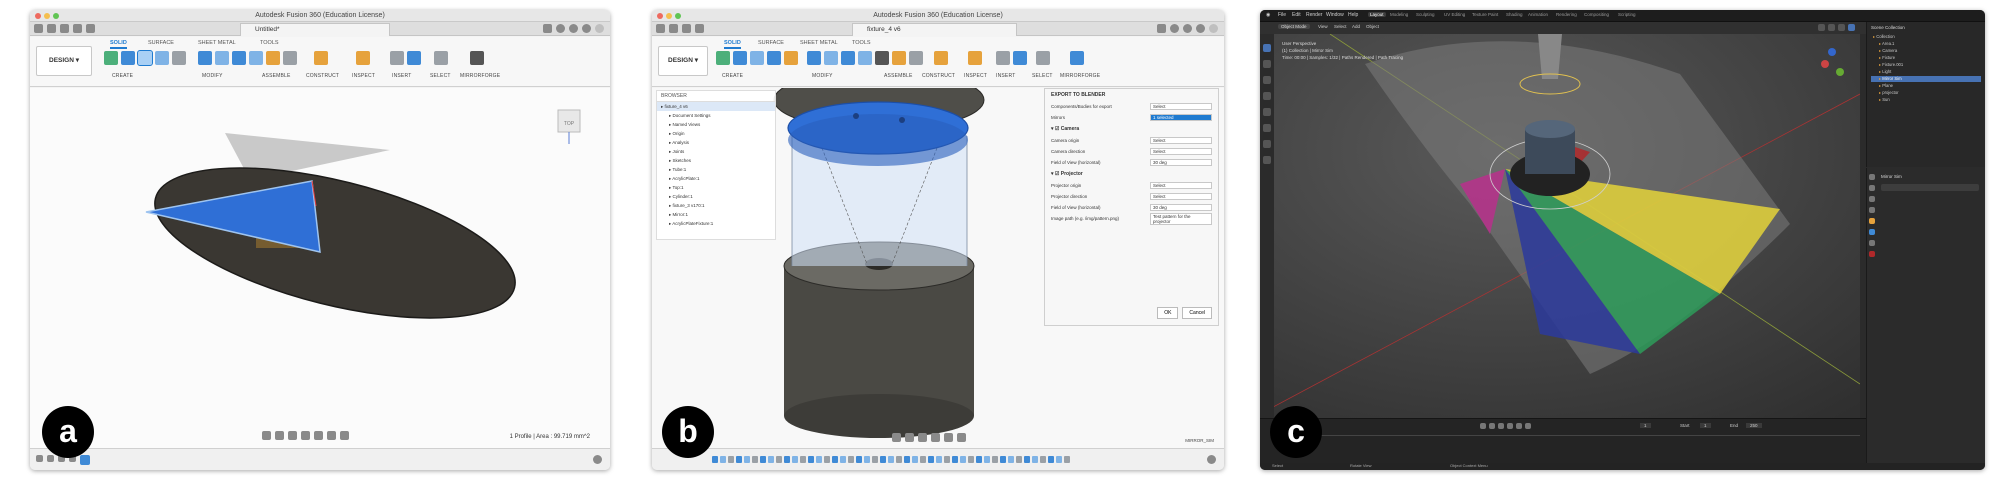  What do you see at coordinates (1510, 426) in the screenshot?
I see `play-icon` at bounding box center [1510, 426].